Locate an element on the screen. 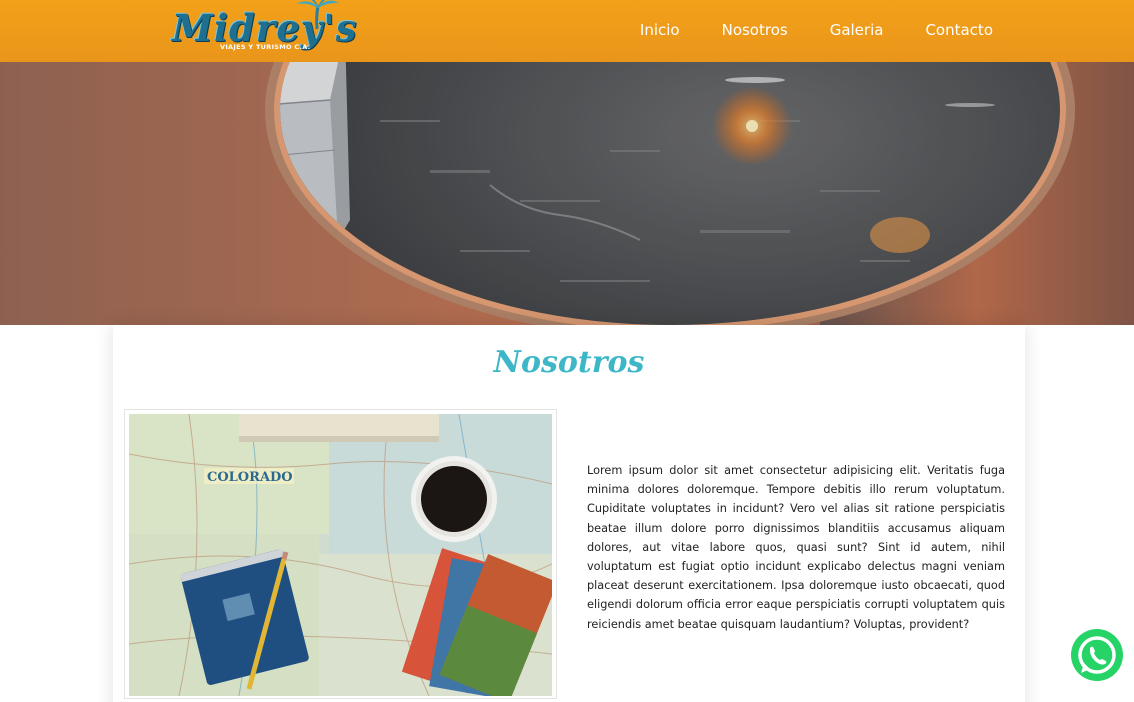 The image size is (1134, 702). main-nav: Inicio Nosotros Galeria Contacto is located at coordinates (795, 30).